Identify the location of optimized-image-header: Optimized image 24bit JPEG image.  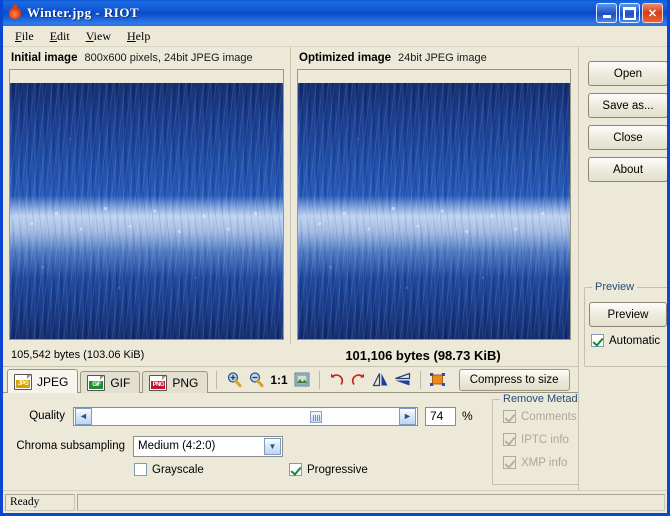
(434, 58).